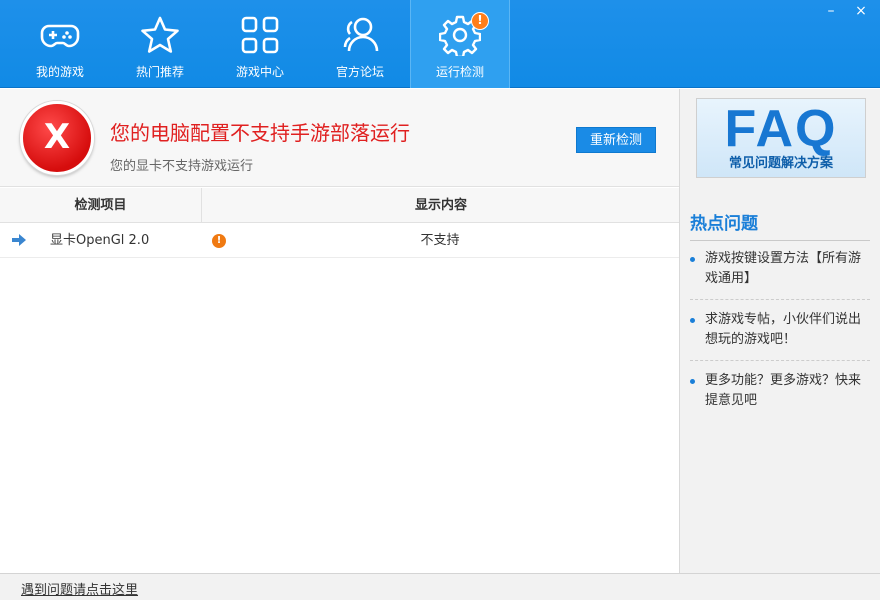 Image resolution: width=880 pixels, height=600 pixels. I want to click on column-header-content: 显示内容, so click(440, 205).